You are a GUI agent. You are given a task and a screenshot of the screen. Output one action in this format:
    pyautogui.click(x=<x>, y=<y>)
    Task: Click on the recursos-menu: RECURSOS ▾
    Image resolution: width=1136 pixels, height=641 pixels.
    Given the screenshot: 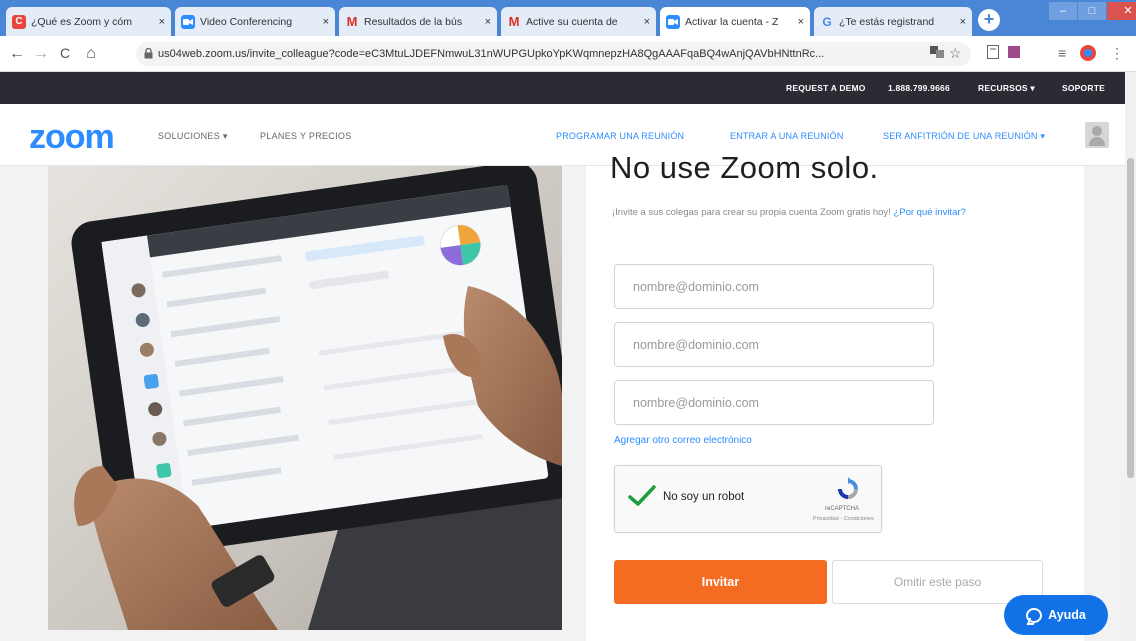 What is the action you would take?
    pyautogui.click(x=1006, y=88)
    